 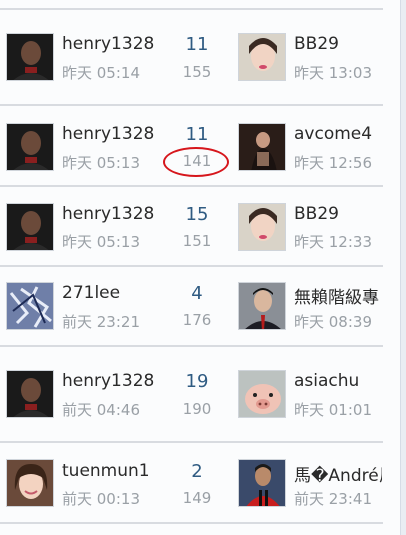 What do you see at coordinates (30, 306) in the screenshot?
I see `abstract-scribble-avatar` at bounding box center [30, 306].